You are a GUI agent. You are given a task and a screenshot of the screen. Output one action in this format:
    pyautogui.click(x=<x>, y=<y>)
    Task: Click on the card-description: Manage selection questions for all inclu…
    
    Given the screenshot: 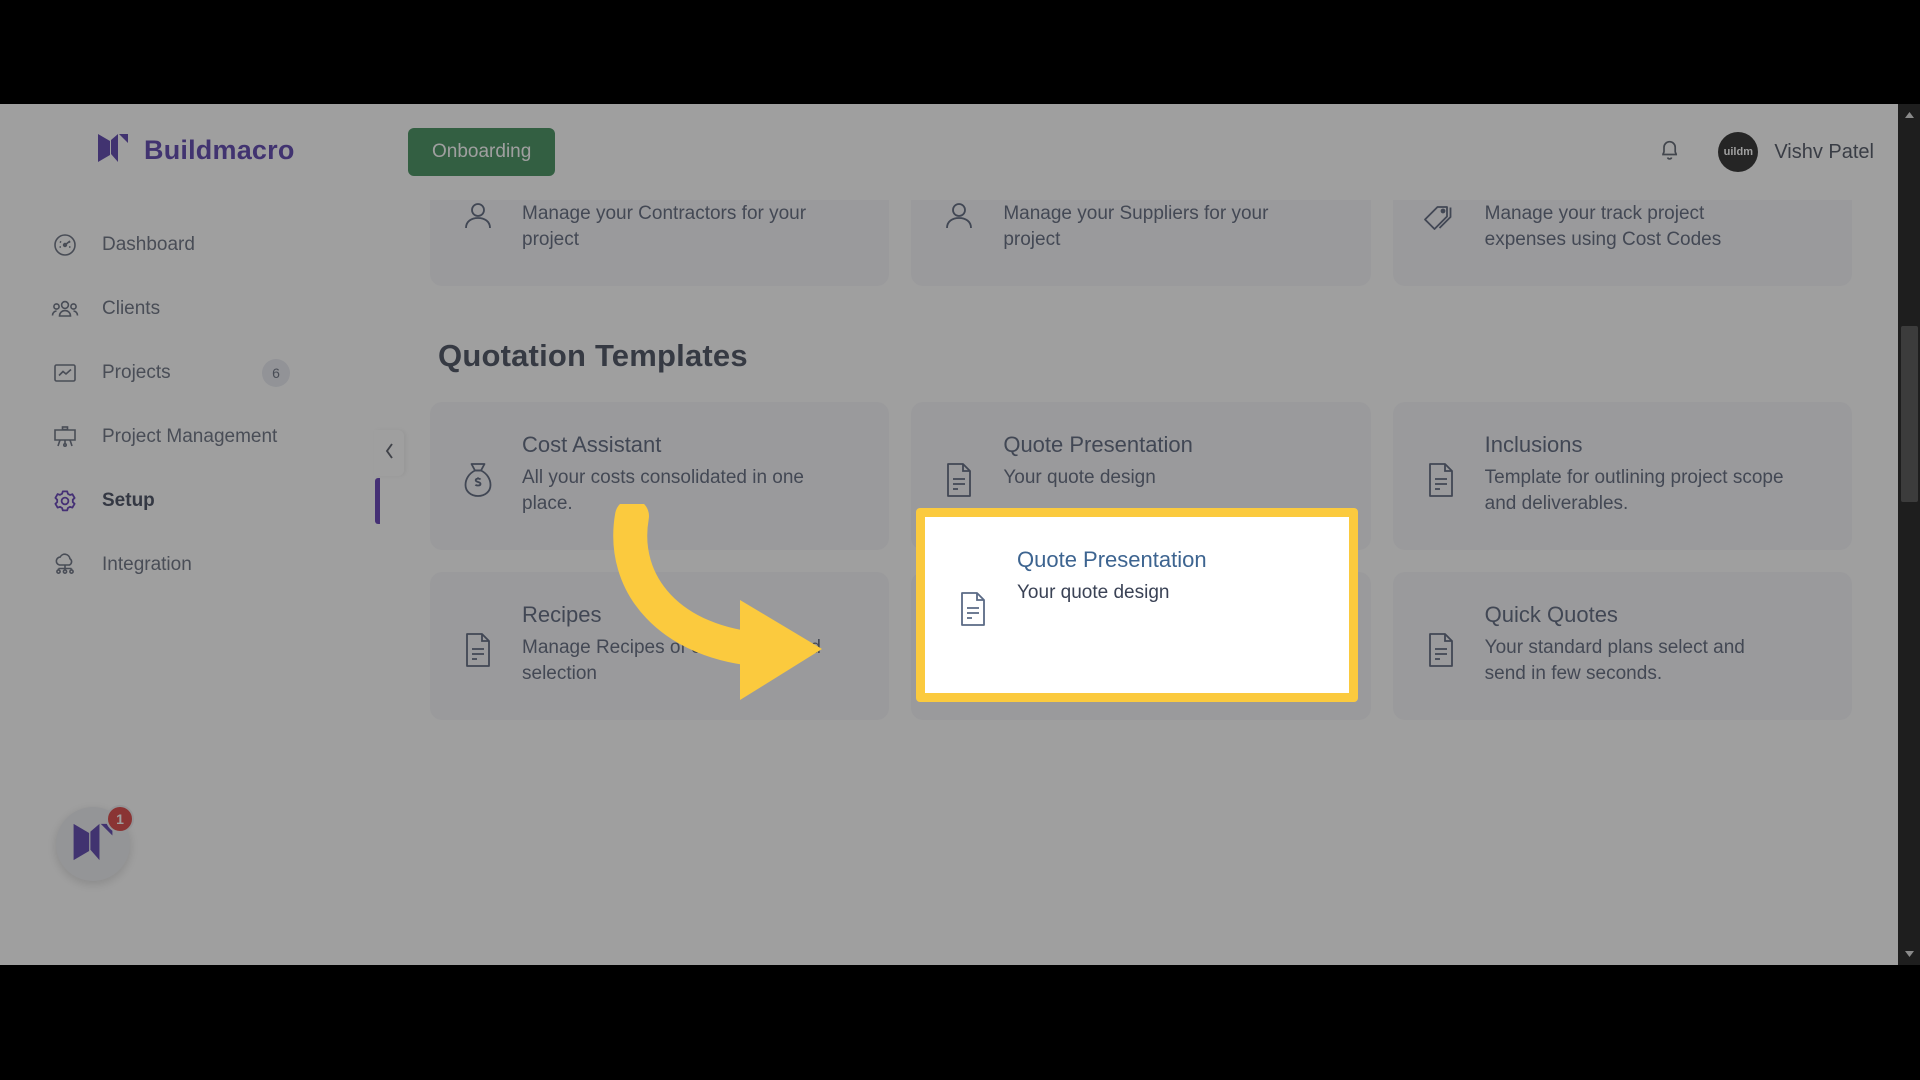 What is the action you would take?
    pyautogui.click(x=1147, y=661)
    